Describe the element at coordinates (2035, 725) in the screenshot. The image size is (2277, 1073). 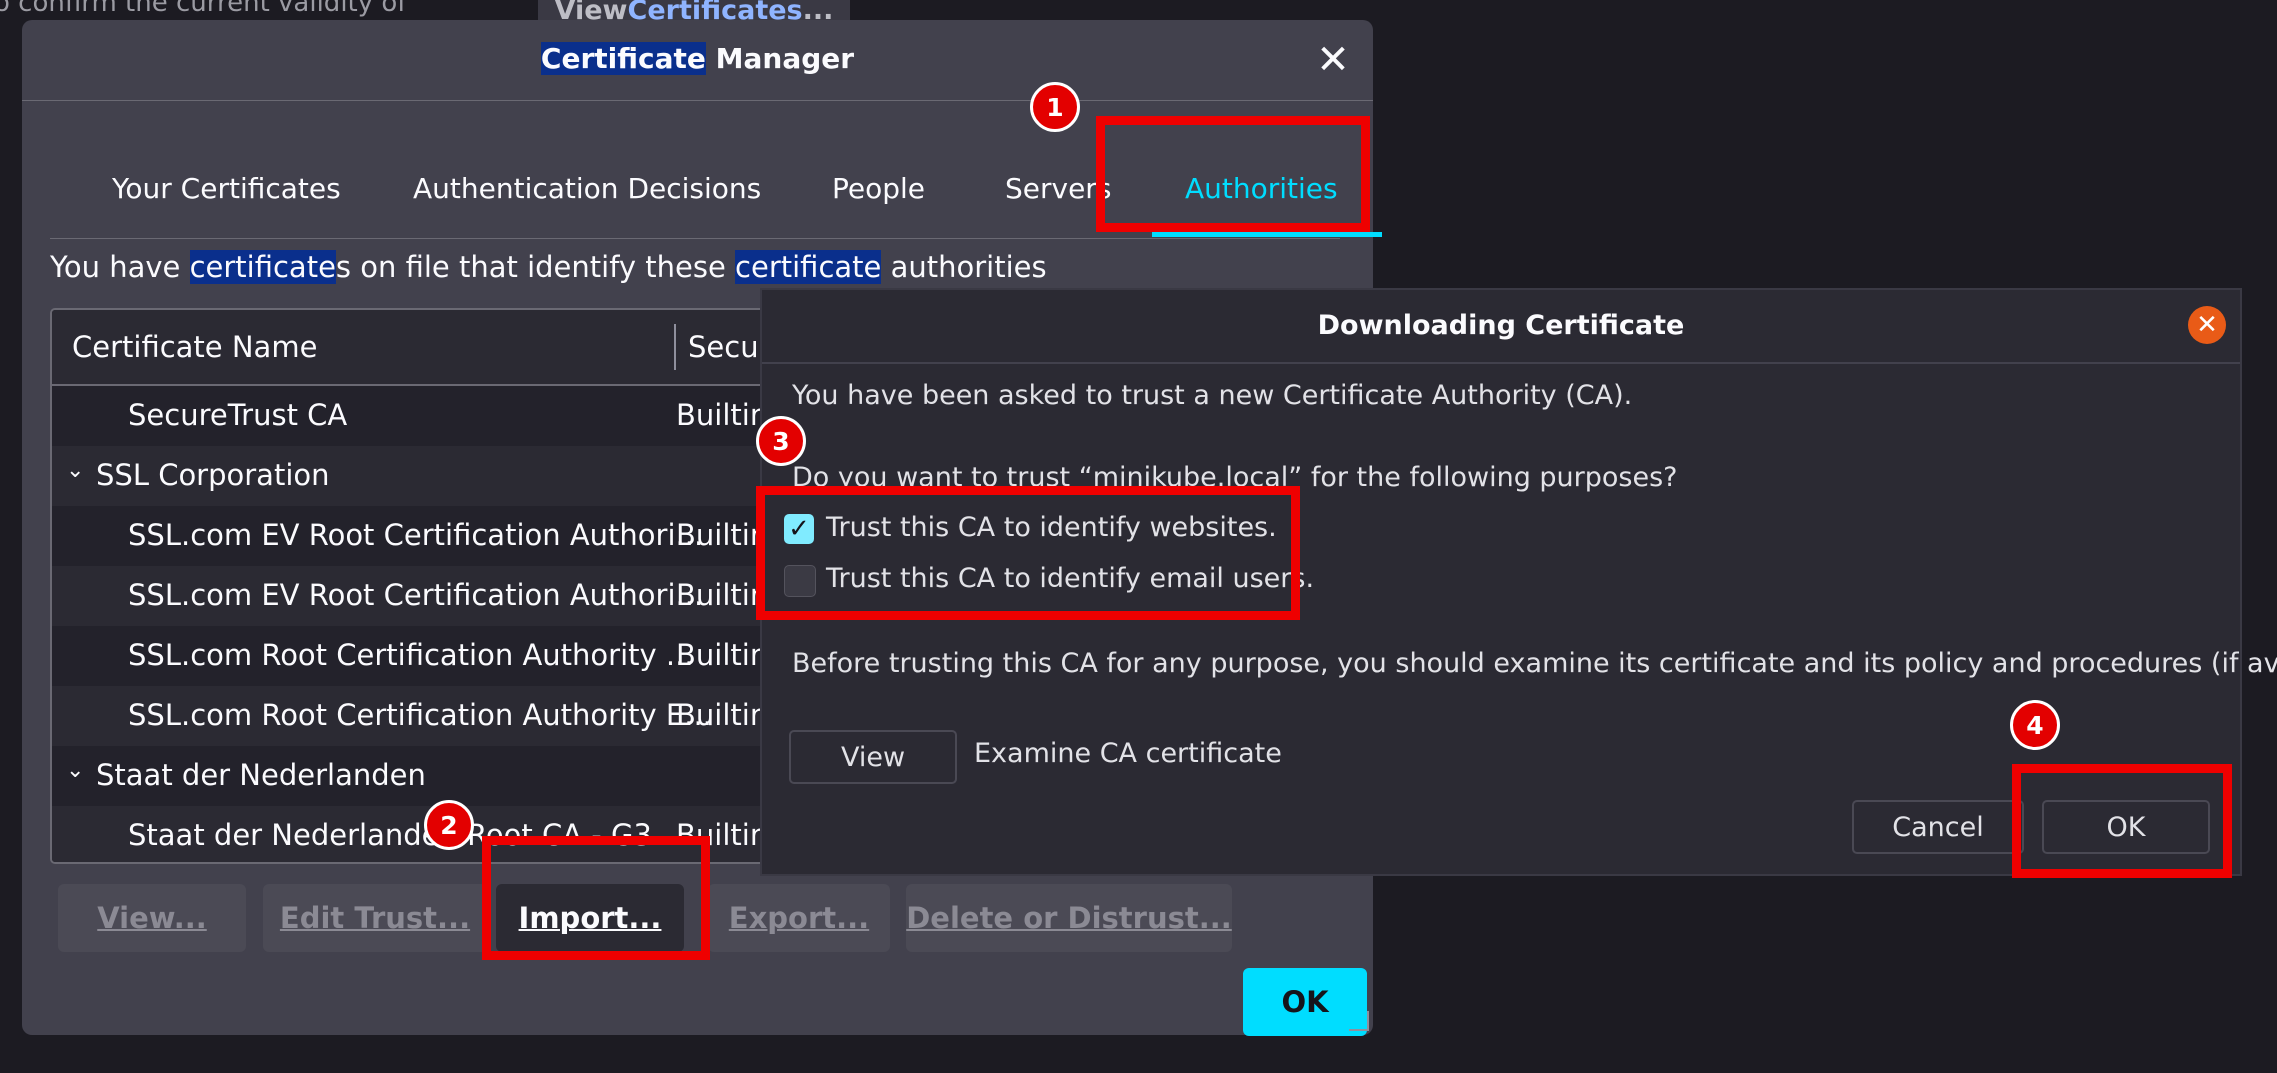
I see `step-marker: 4` at that location.